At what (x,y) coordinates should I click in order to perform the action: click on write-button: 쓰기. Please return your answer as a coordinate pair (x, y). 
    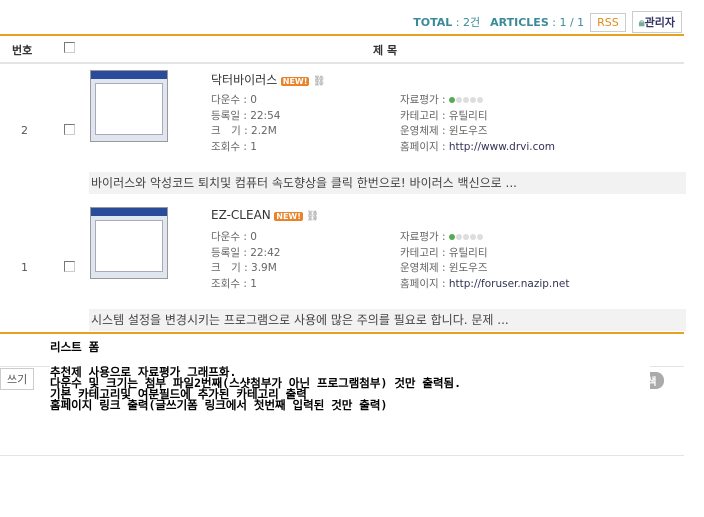
    Looking at the image, I should click on (17, 379).